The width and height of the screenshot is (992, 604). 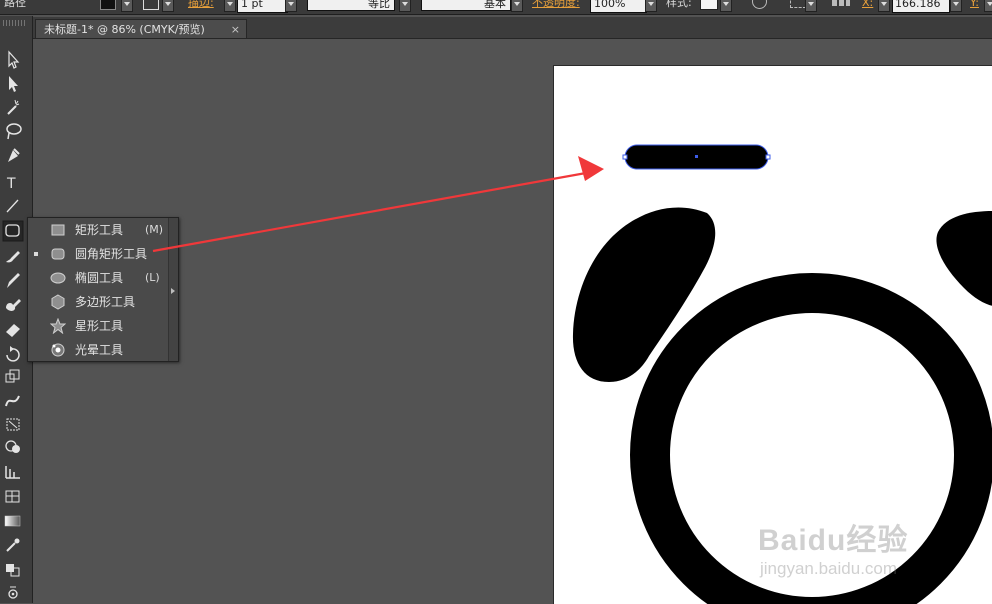 What do you see at coordinates (201, 5) in the screenshot?
I see `stroke-label: 描边:` at bounding box center [201, 5].